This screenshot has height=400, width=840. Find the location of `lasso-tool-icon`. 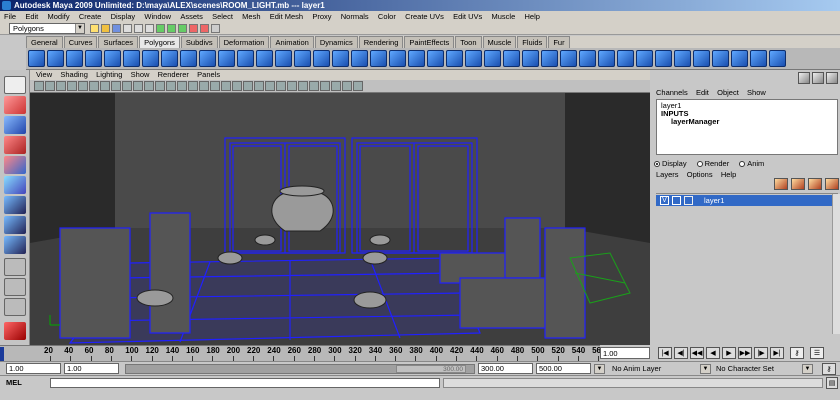

lasso-tool-icon is located at coordinates (15, 105).